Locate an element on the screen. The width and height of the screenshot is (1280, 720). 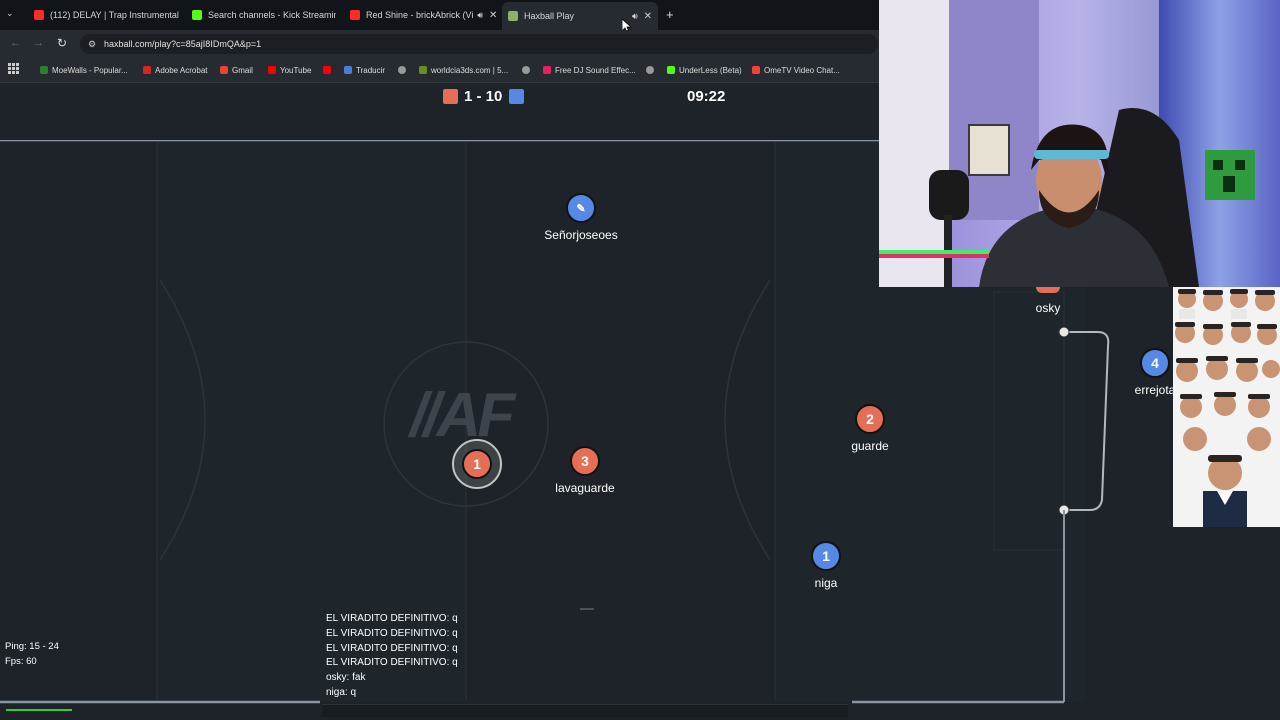
score-display: 1 - 10 is located at coordinates (483, 96).